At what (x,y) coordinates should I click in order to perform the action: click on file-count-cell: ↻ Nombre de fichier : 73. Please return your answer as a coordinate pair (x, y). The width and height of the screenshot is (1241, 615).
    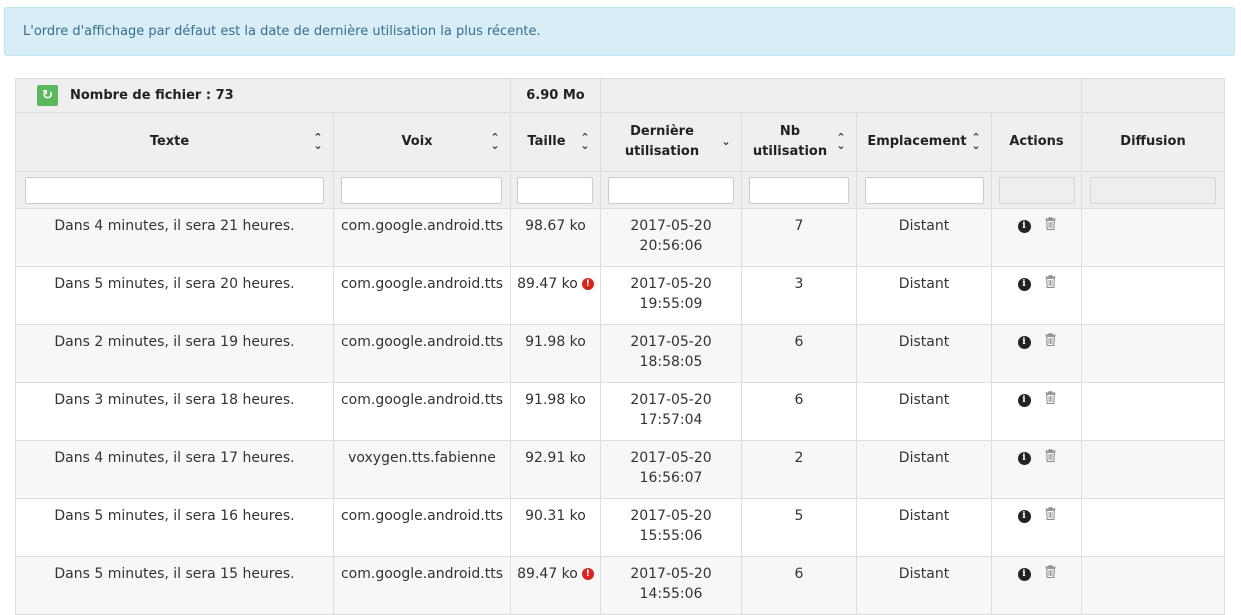
    Looking at the image, I should click on (263, 95).